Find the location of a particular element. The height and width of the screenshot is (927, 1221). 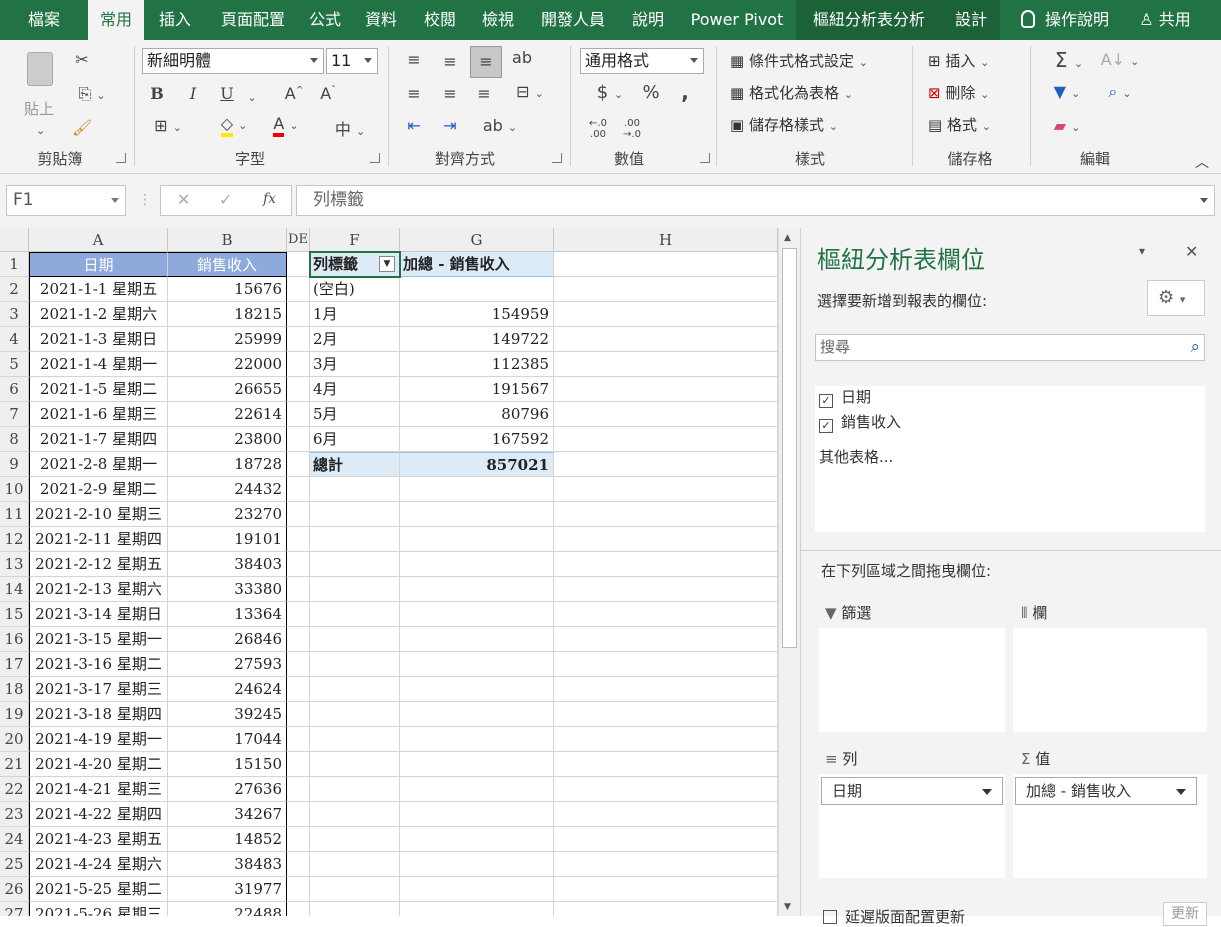

table-cell-date: 2021-4-23 星期五 is located at coordinates (98, 839).